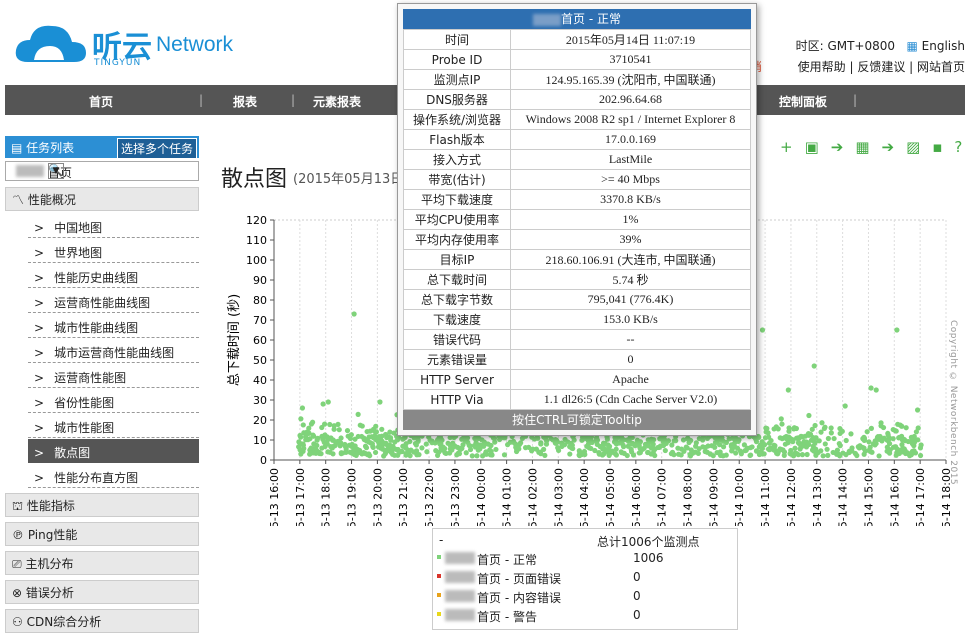 The image size is (971, 633). What do you see at coordinates (113, 326) in the screenshot?
I see `sidebar-item: > 城市性能曲线图` at bounding box center [113, 326].